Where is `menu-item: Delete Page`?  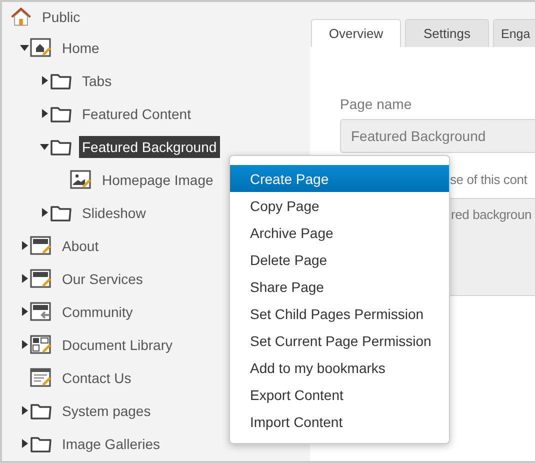 menu-item: Delete Page is located at coordinates (339, 259).